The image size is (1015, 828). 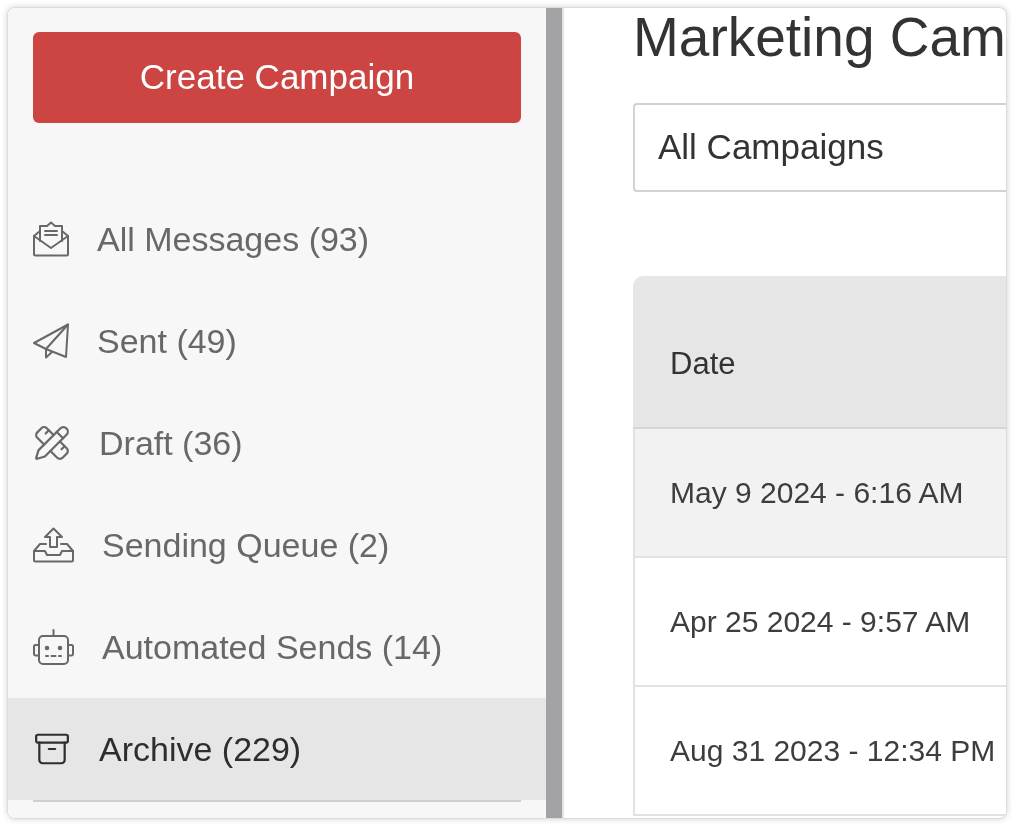 What do you see at coordinates (819, 352) in the screenshot?
I see `column-header: Date` at bounding box center [819, 352].